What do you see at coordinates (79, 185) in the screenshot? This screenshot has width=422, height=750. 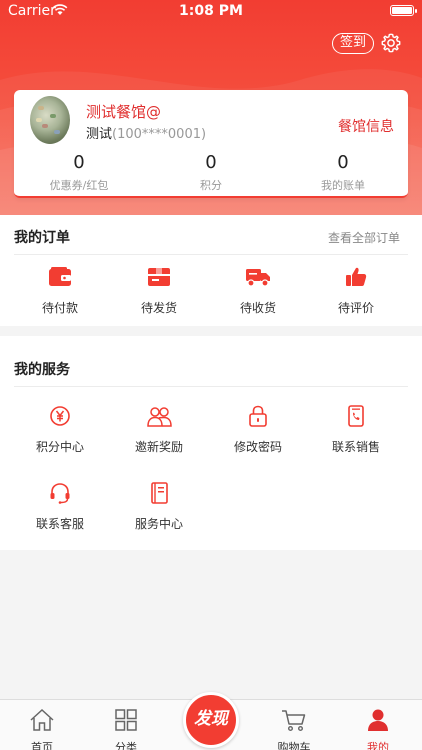 I see `stat-label: 优惠券/红包` at bounding box center [79, 185].